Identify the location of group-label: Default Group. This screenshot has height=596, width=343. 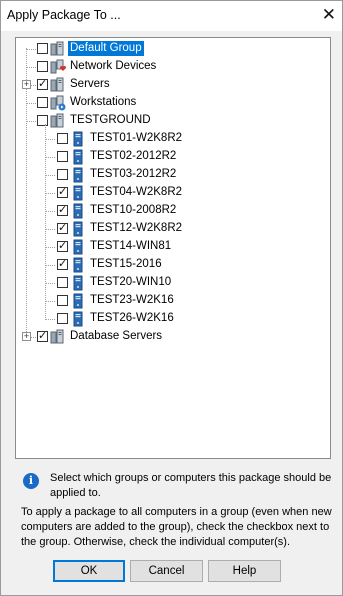
(106, 48).